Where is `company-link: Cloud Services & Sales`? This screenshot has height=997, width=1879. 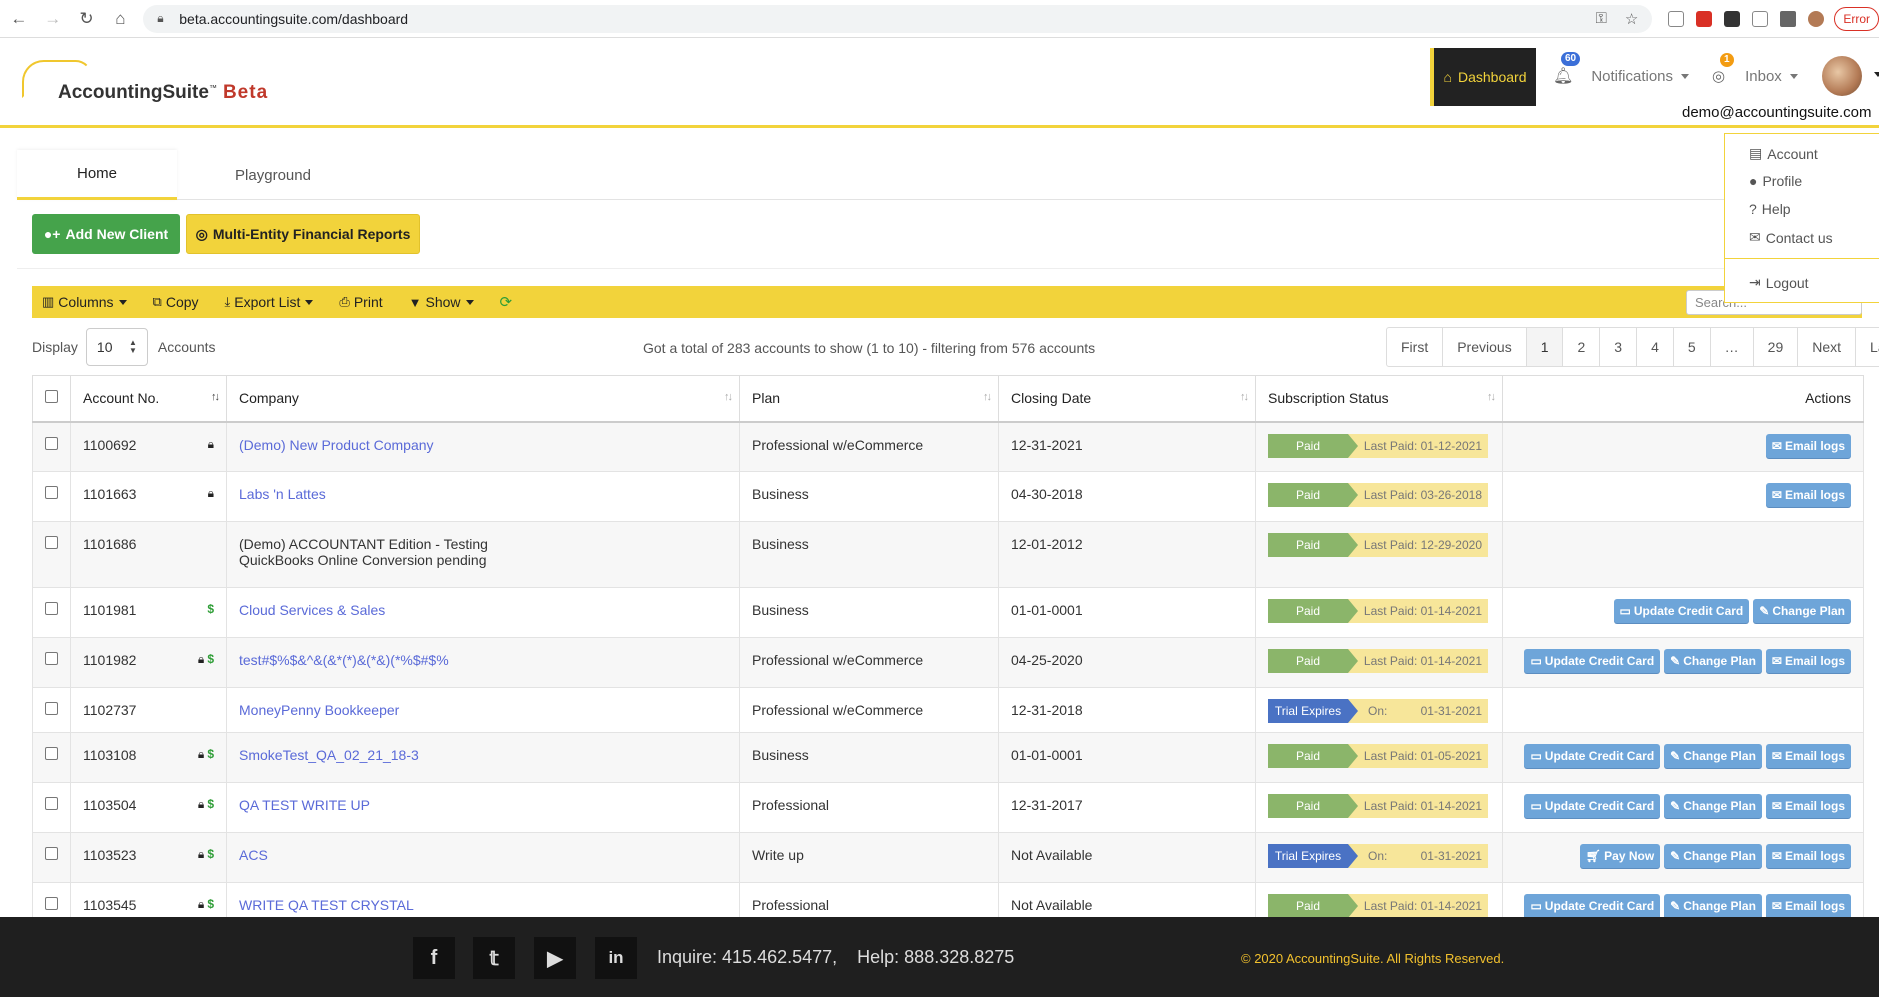
company-link: Cloud Services & Sales is located at coordinates (312, 610).